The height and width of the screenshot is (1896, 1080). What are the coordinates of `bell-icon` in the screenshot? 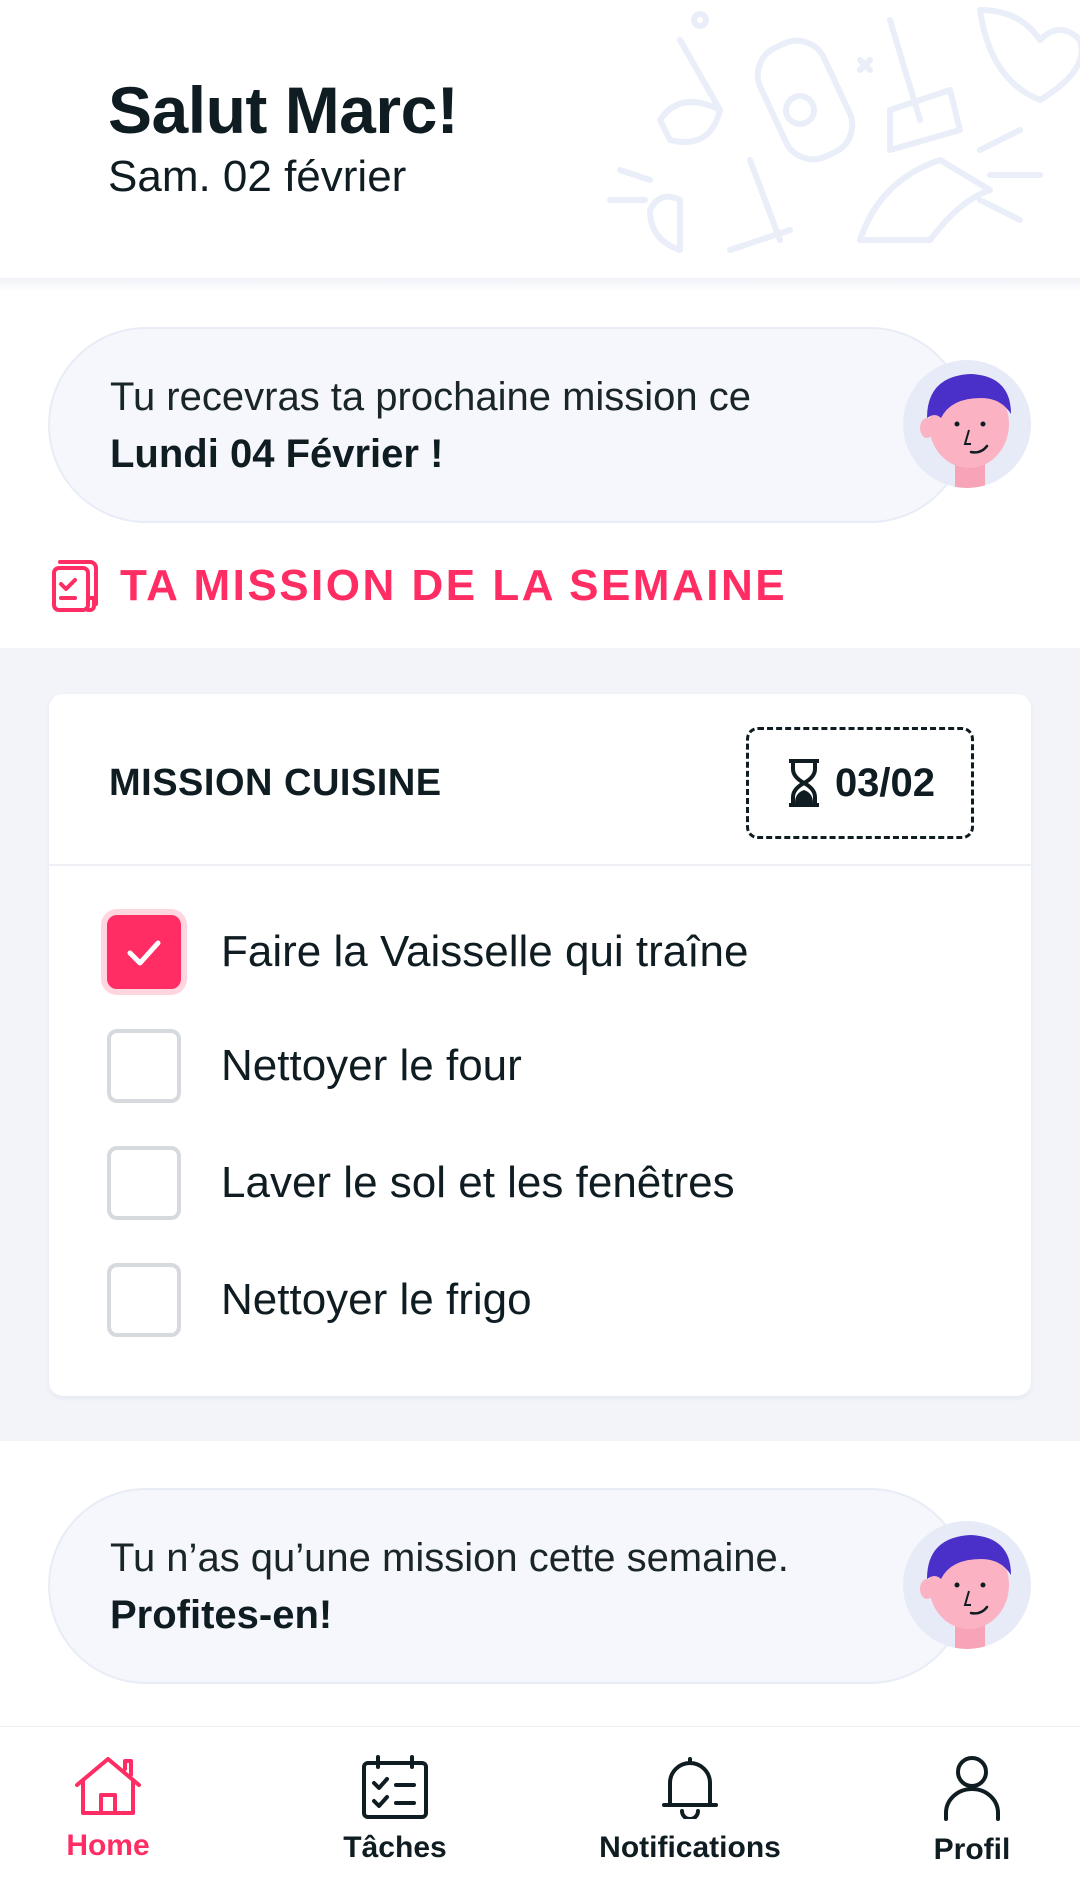 It's located at (690, 1788).